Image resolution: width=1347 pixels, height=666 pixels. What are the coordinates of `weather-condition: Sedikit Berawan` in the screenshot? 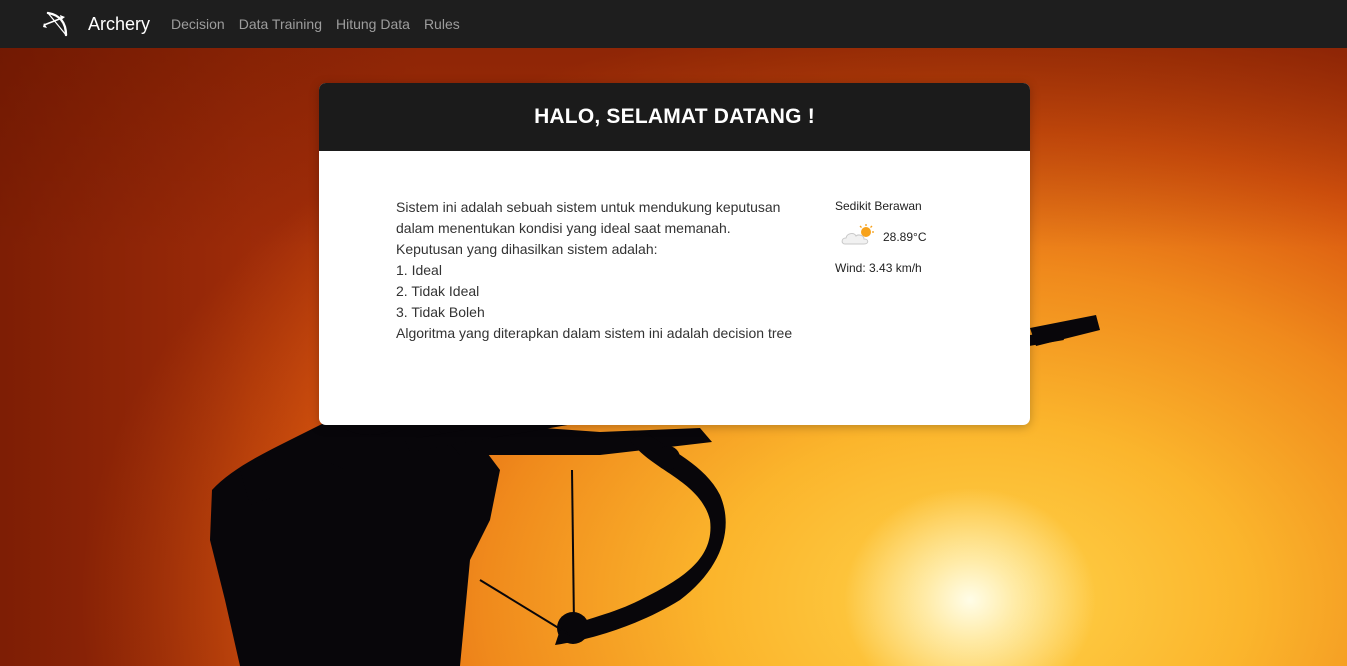 It's located at (878, 206).